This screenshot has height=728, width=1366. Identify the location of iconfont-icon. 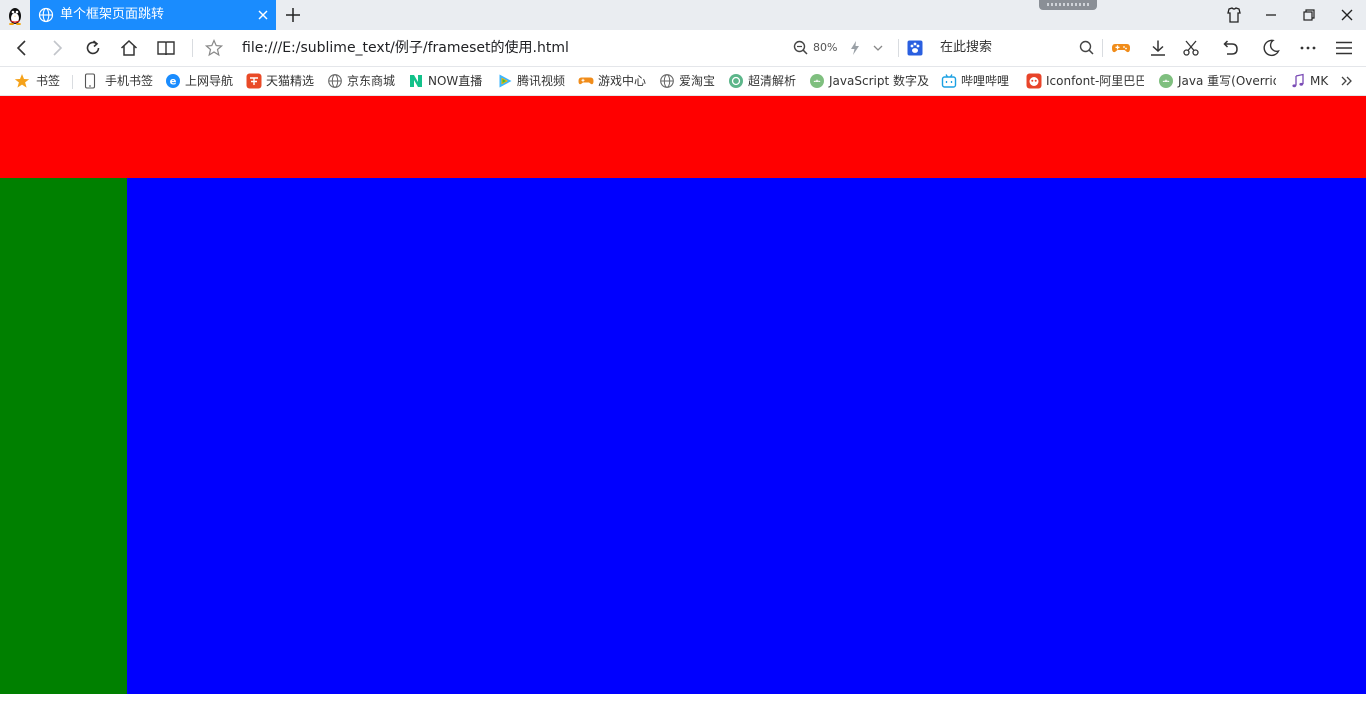
(1034, 81).